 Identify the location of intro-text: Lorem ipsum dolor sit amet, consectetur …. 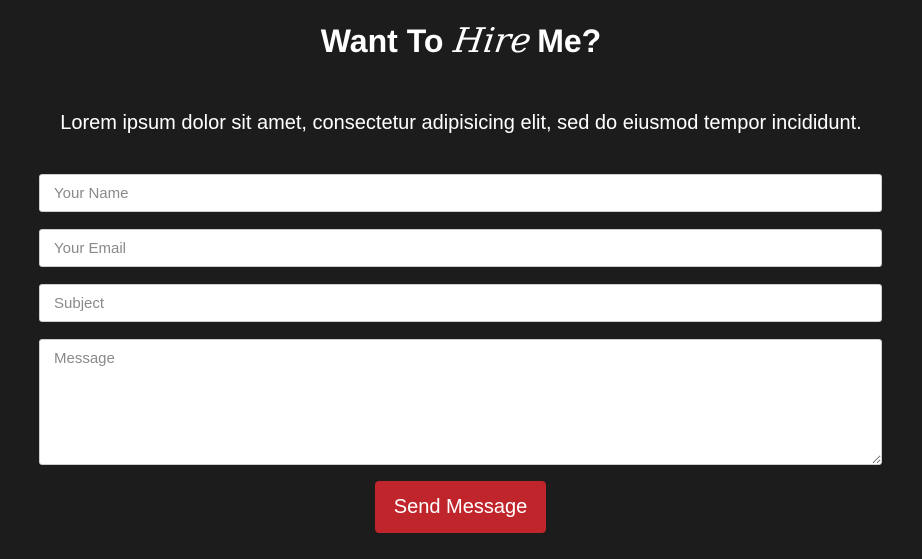
(461, 123).